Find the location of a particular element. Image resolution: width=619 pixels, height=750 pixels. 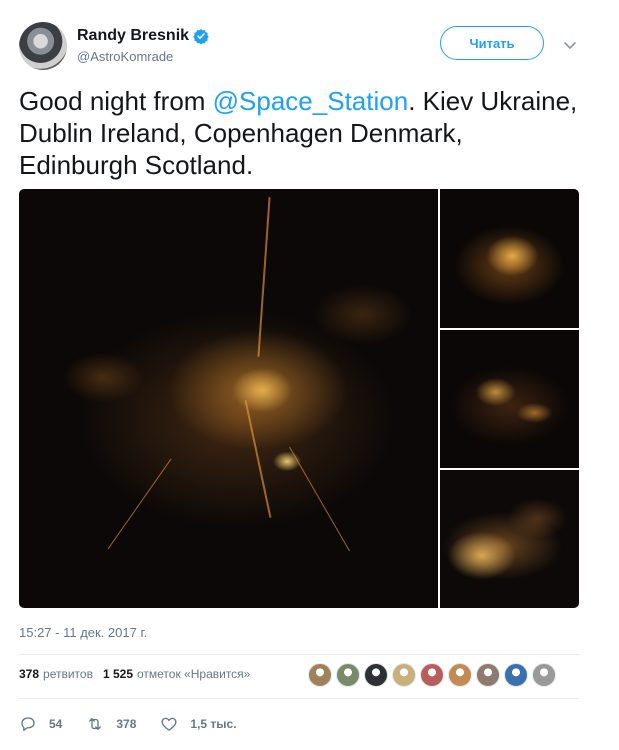

retweets-stat: 378 ретвитов is located at coordinates (56, 674).